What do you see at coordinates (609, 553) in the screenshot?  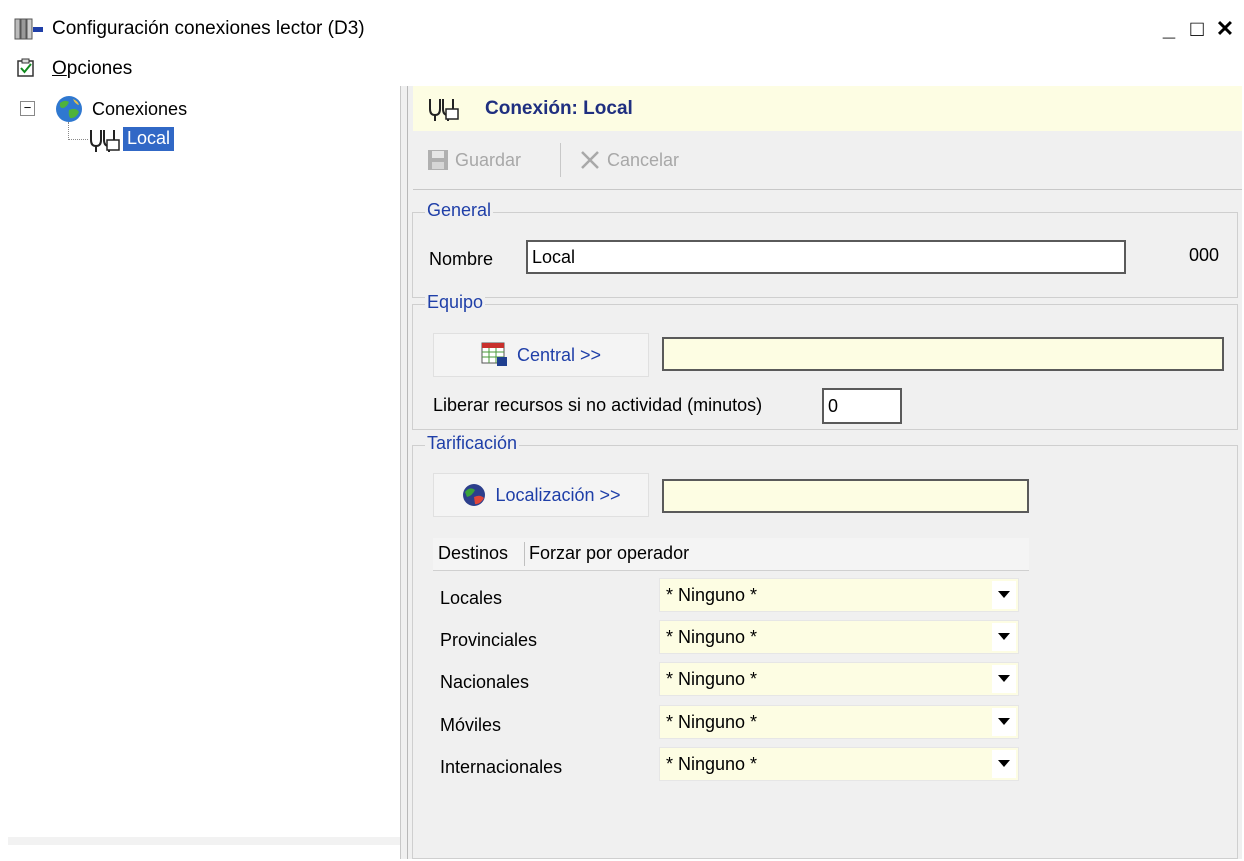 I see `tab-forzar-por-operador: Forzar por operador` at bounding box center [609, 553].